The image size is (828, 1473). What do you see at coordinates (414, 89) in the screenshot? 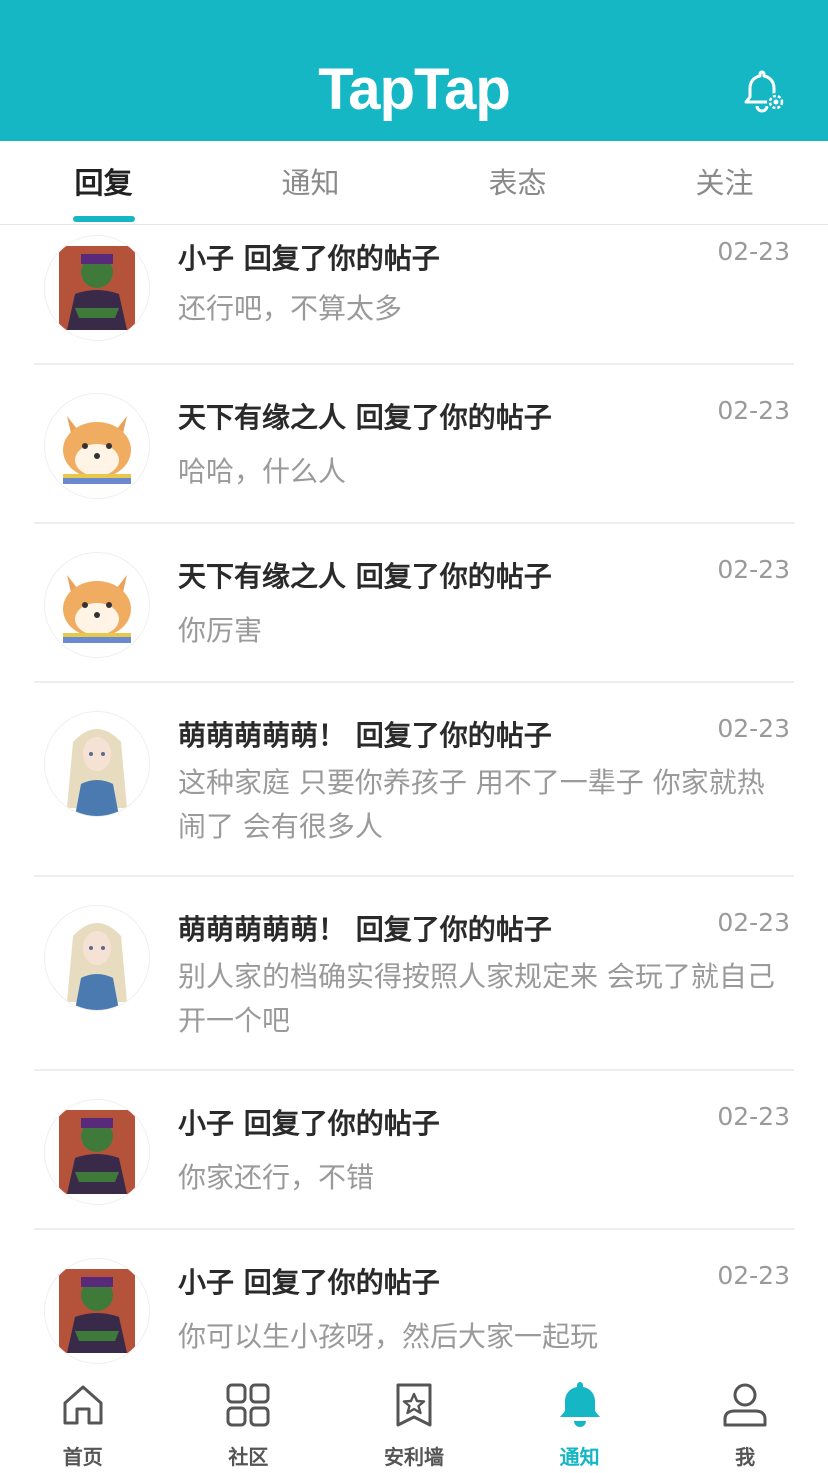
I see `taptap-logo: TapTap` at bounding box center [414, 89].